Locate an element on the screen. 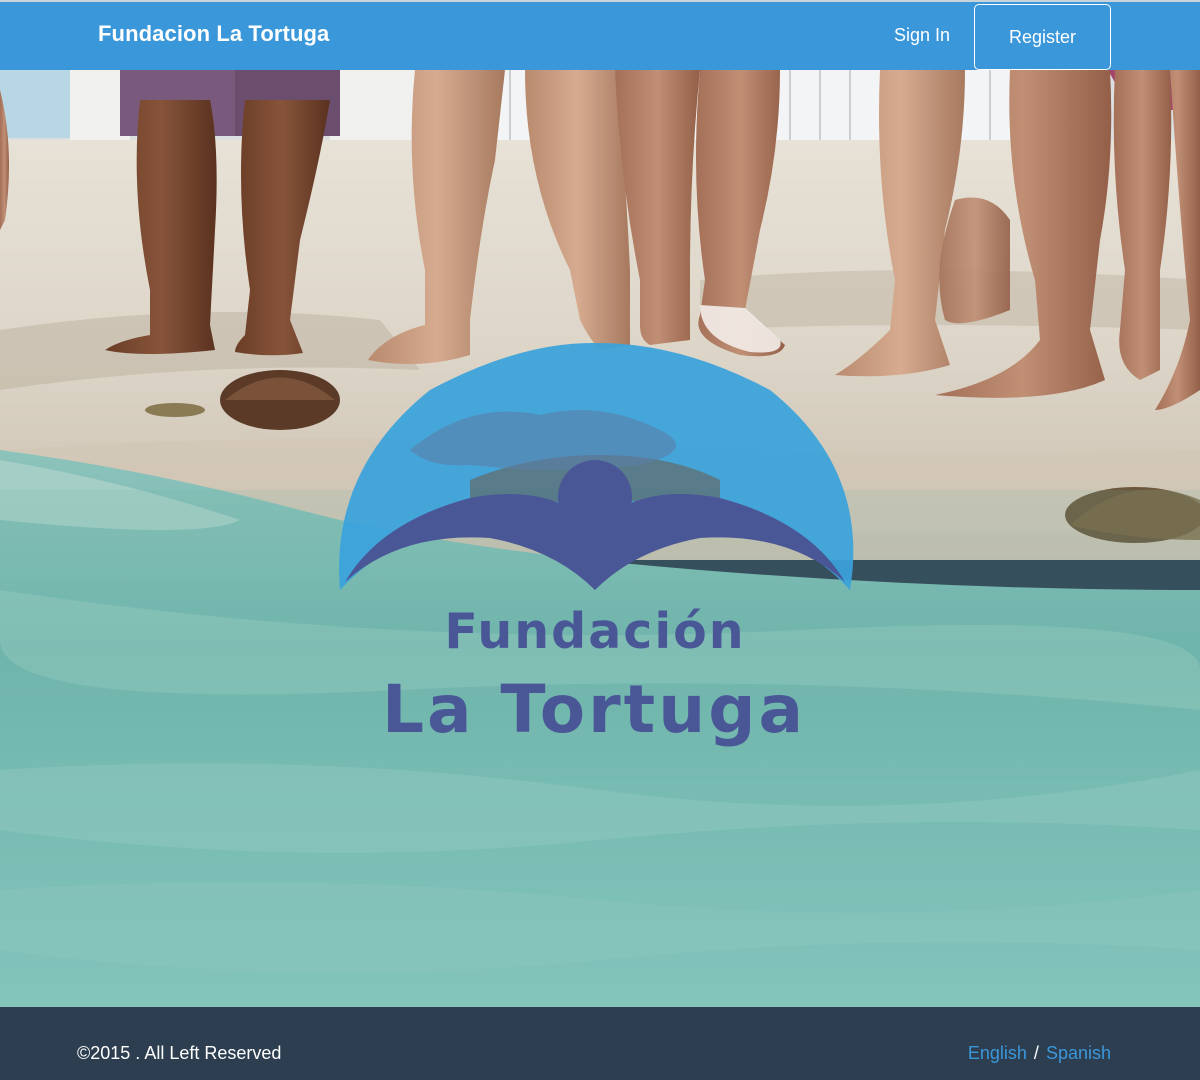 The height and width of the screenshot is (1080, 1200). lang-english-link: English is located at coordinates (997, 1053).